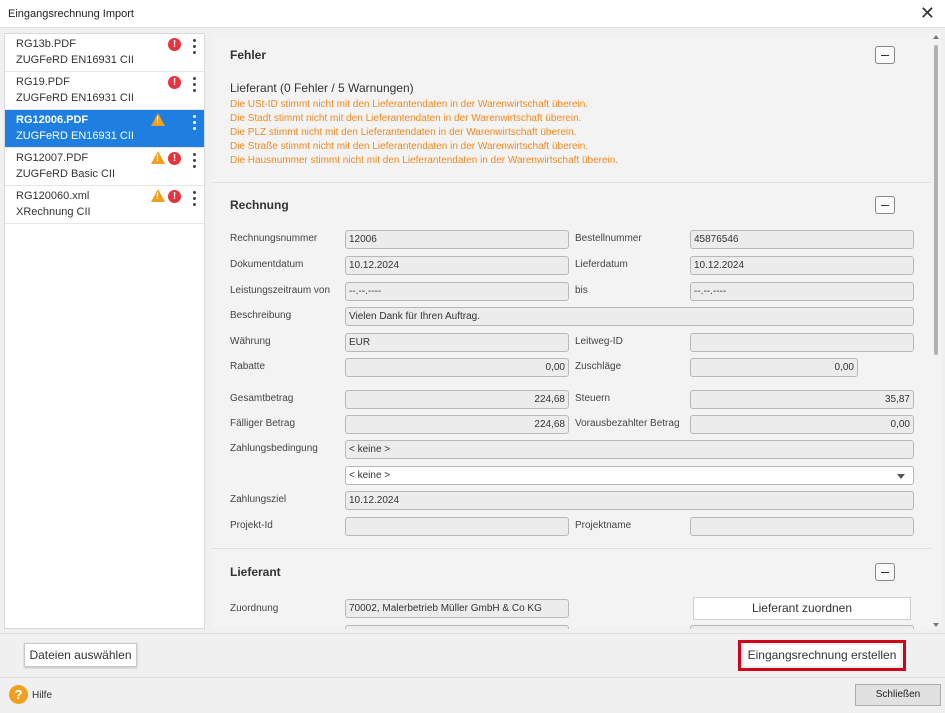  Describe the element at coordinates (457, 342) in the screenshot. I see `waehrung-field: EUR` at that location.